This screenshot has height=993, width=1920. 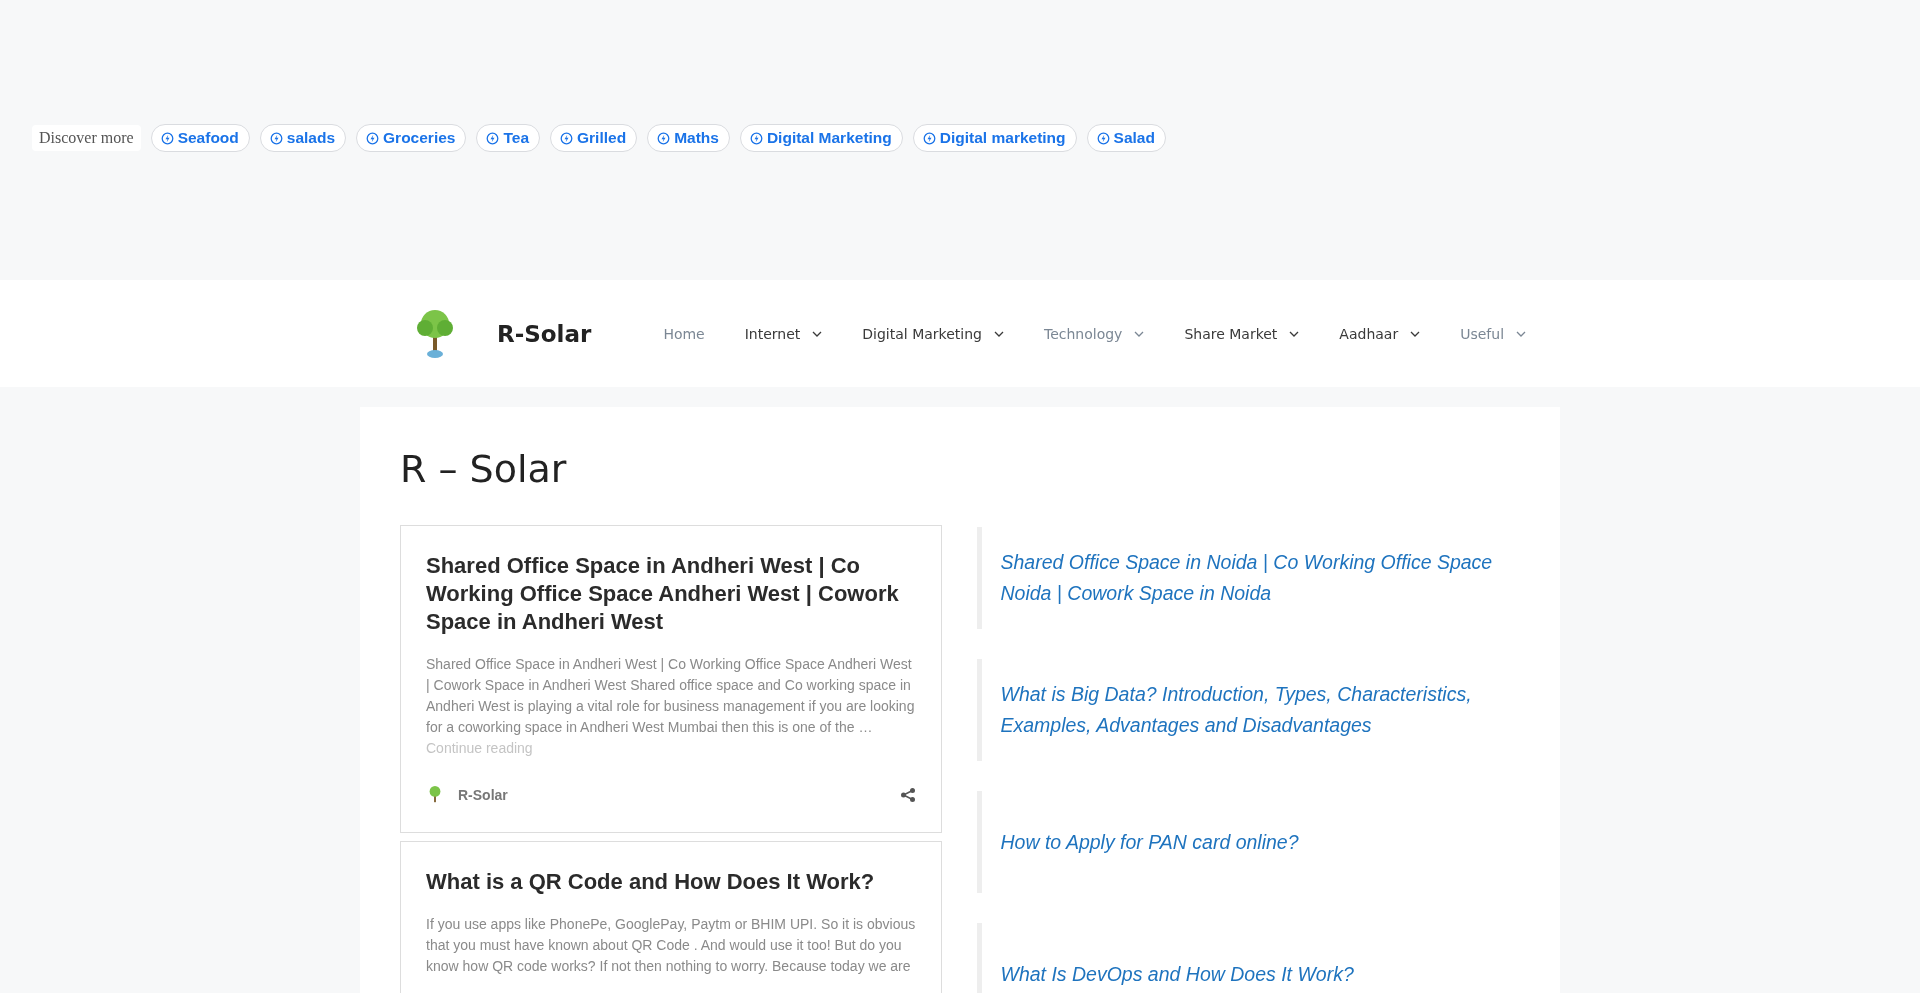 I want to click on post-title: What is a QR Code and How Does It Work?, so click(x=671, y=882).